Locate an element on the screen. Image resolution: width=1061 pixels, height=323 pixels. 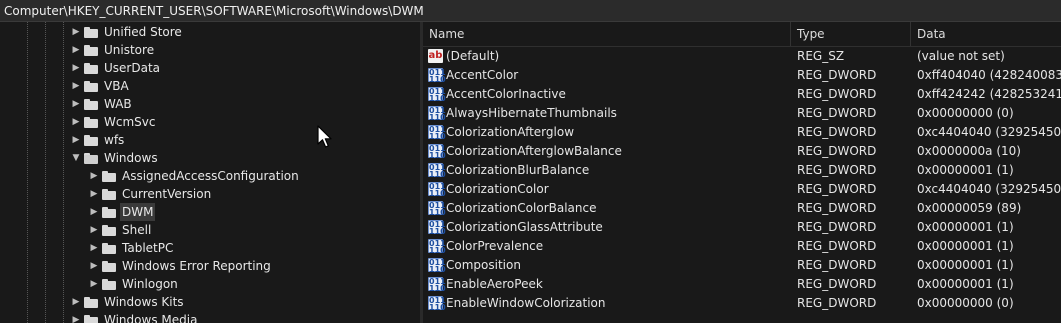
value-name: ColorPrevalence is located at coordinates (495, 246).